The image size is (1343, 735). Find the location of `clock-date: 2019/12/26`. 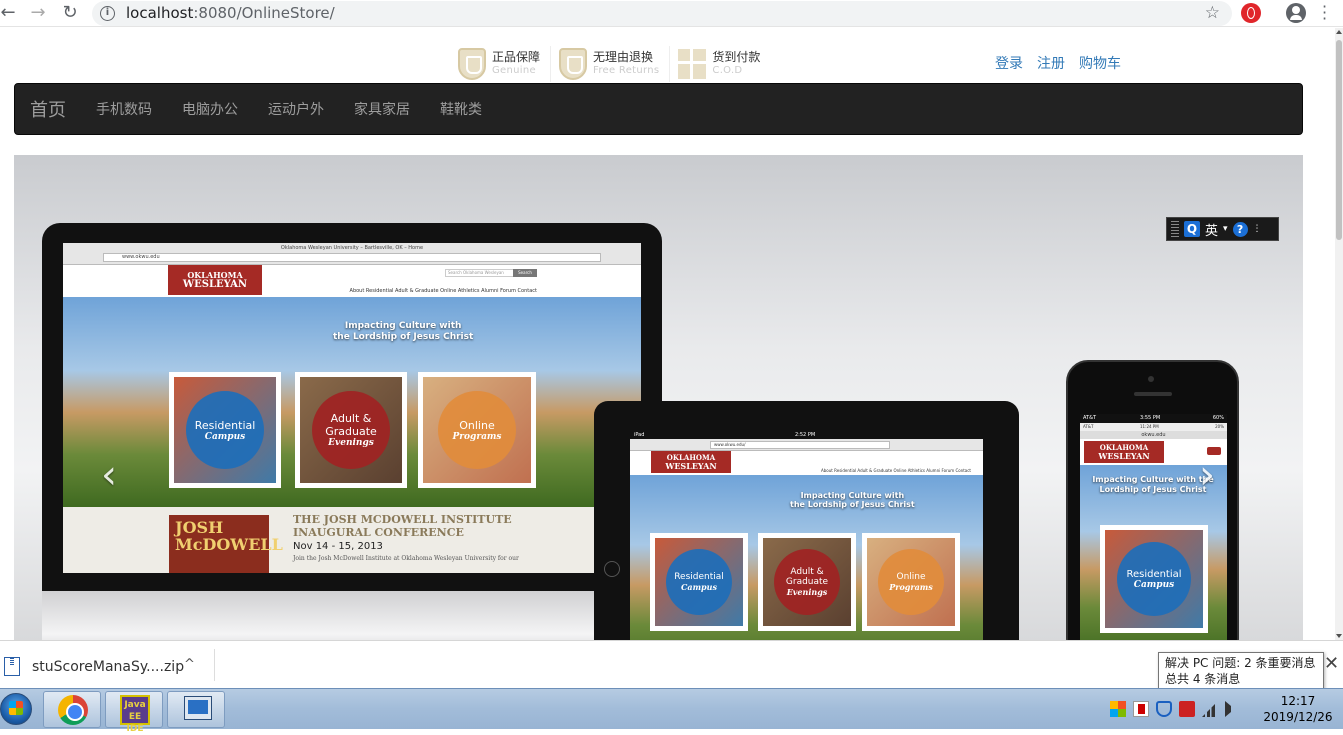

clock-date: 2019/12/26 is located at coordinates (1298, 717).